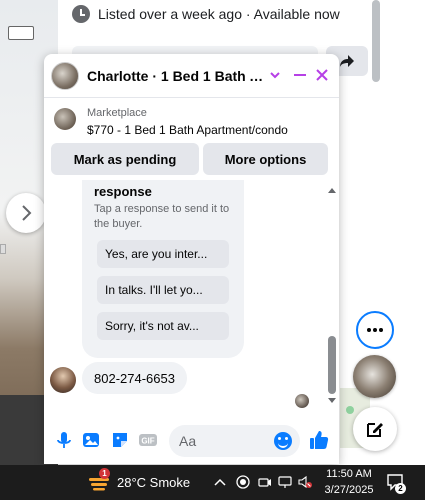 This screenshot has height=500, width=425. Describe the element at coordinates (120, 440) in the screenshot. I see `sticker-icon` at that location.